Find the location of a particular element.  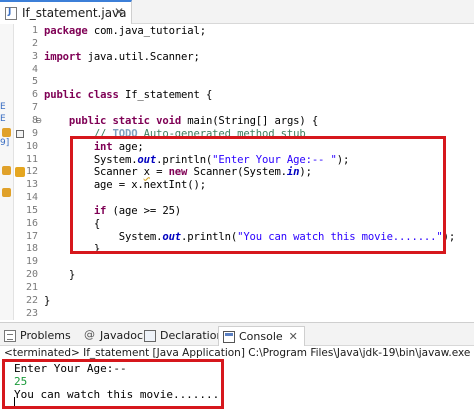

java-file-icon is located at coordinates (11, 13).